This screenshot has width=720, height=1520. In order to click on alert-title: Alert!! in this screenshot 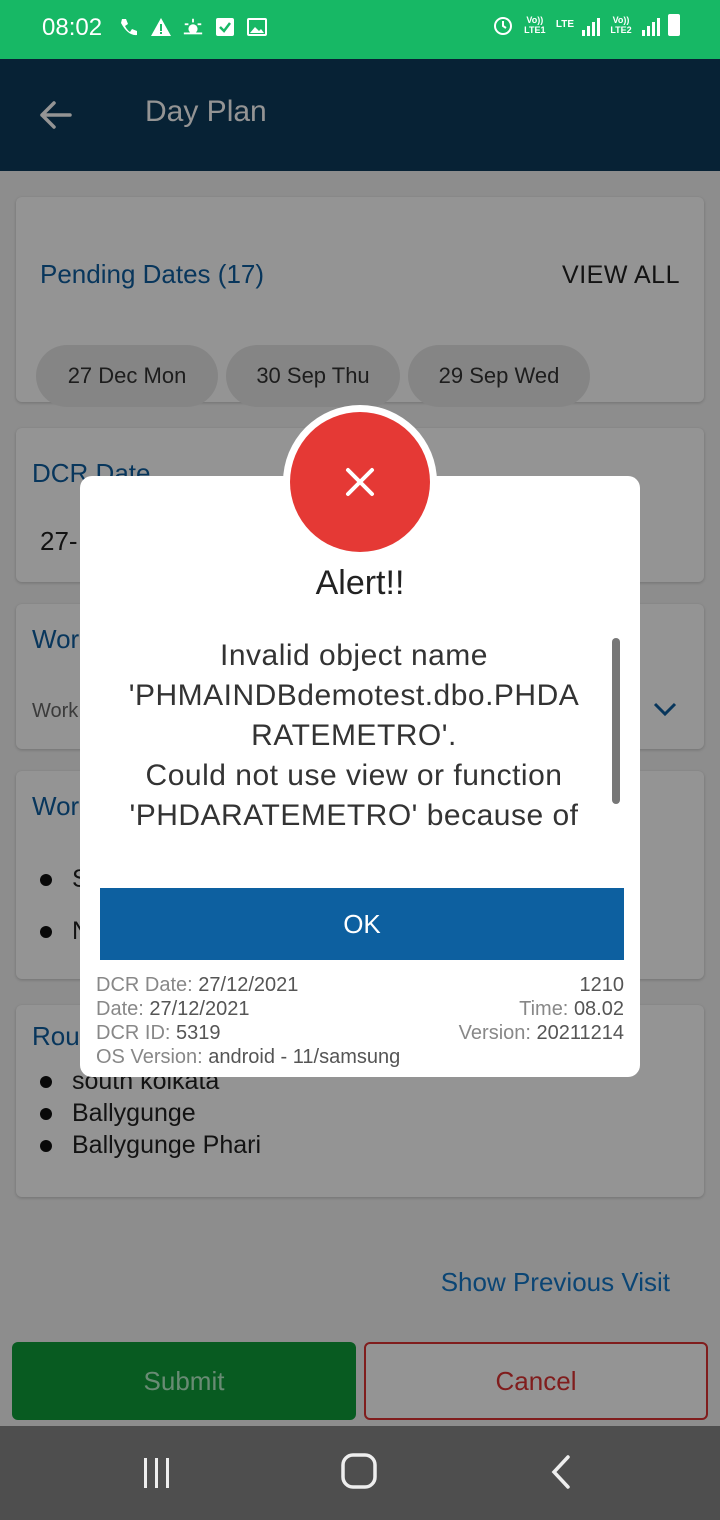, I will do `click(360, 583)`.